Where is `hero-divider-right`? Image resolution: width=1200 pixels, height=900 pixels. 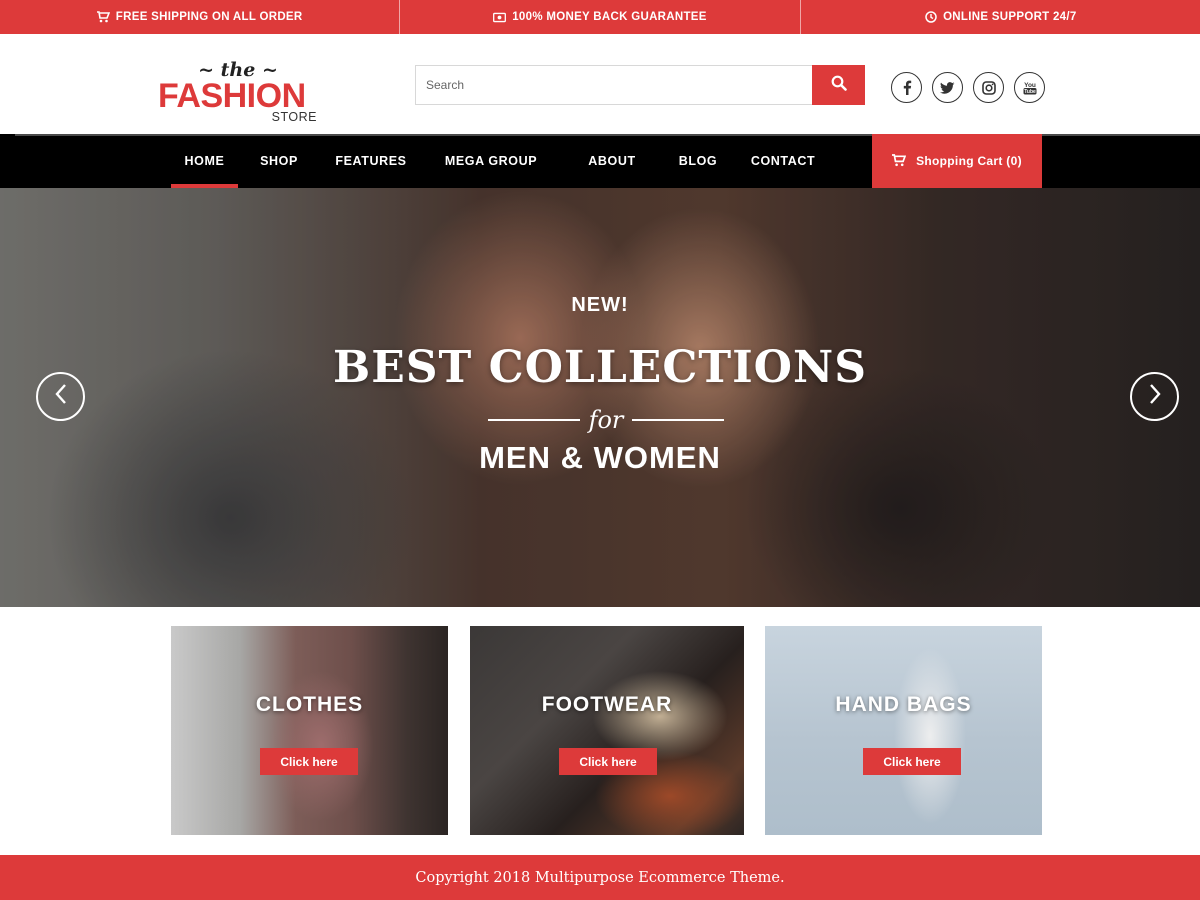
hero-divider-right is located at coordinates (678, 420).